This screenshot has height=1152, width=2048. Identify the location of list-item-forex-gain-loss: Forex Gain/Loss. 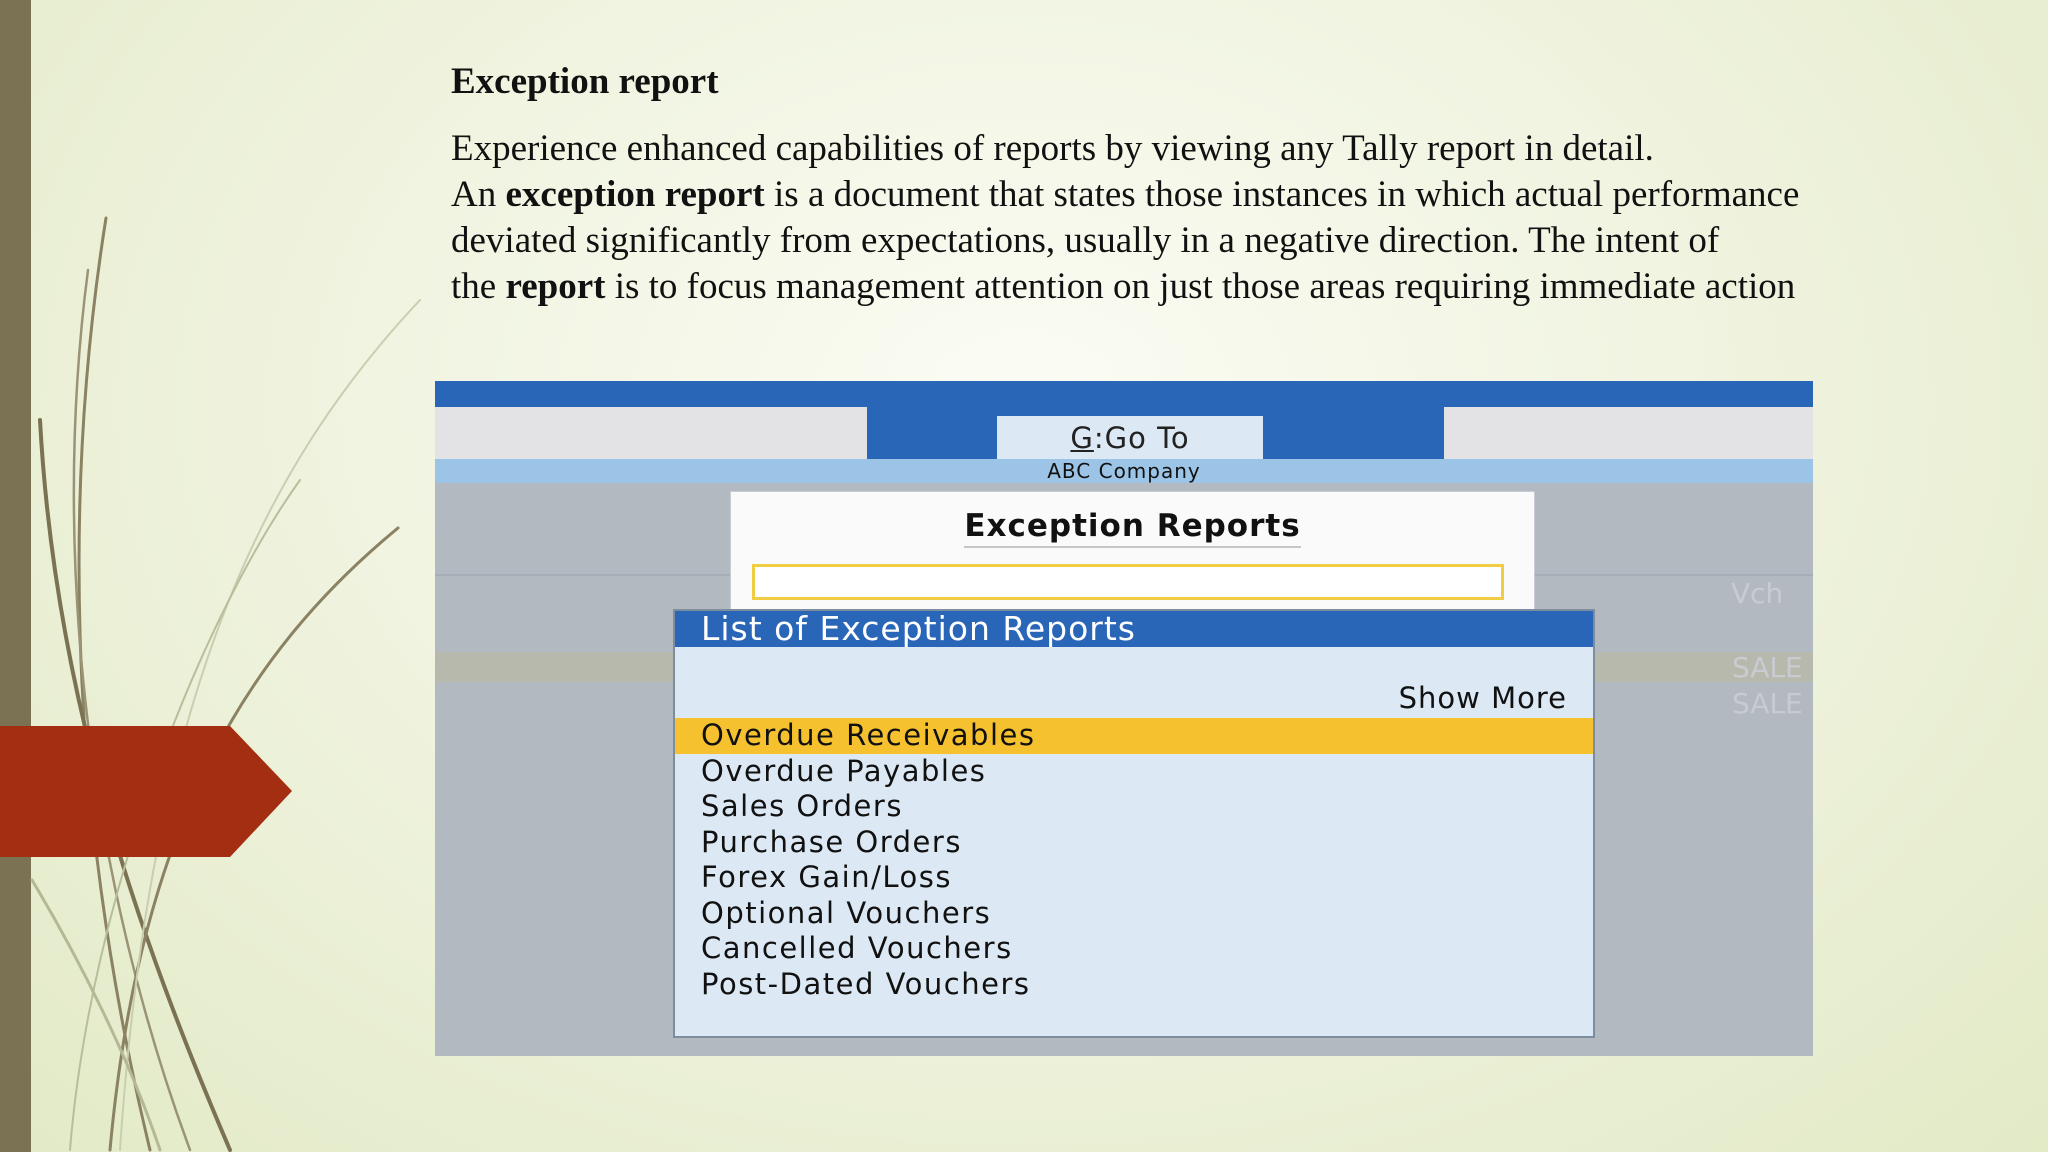
(1134, 878).